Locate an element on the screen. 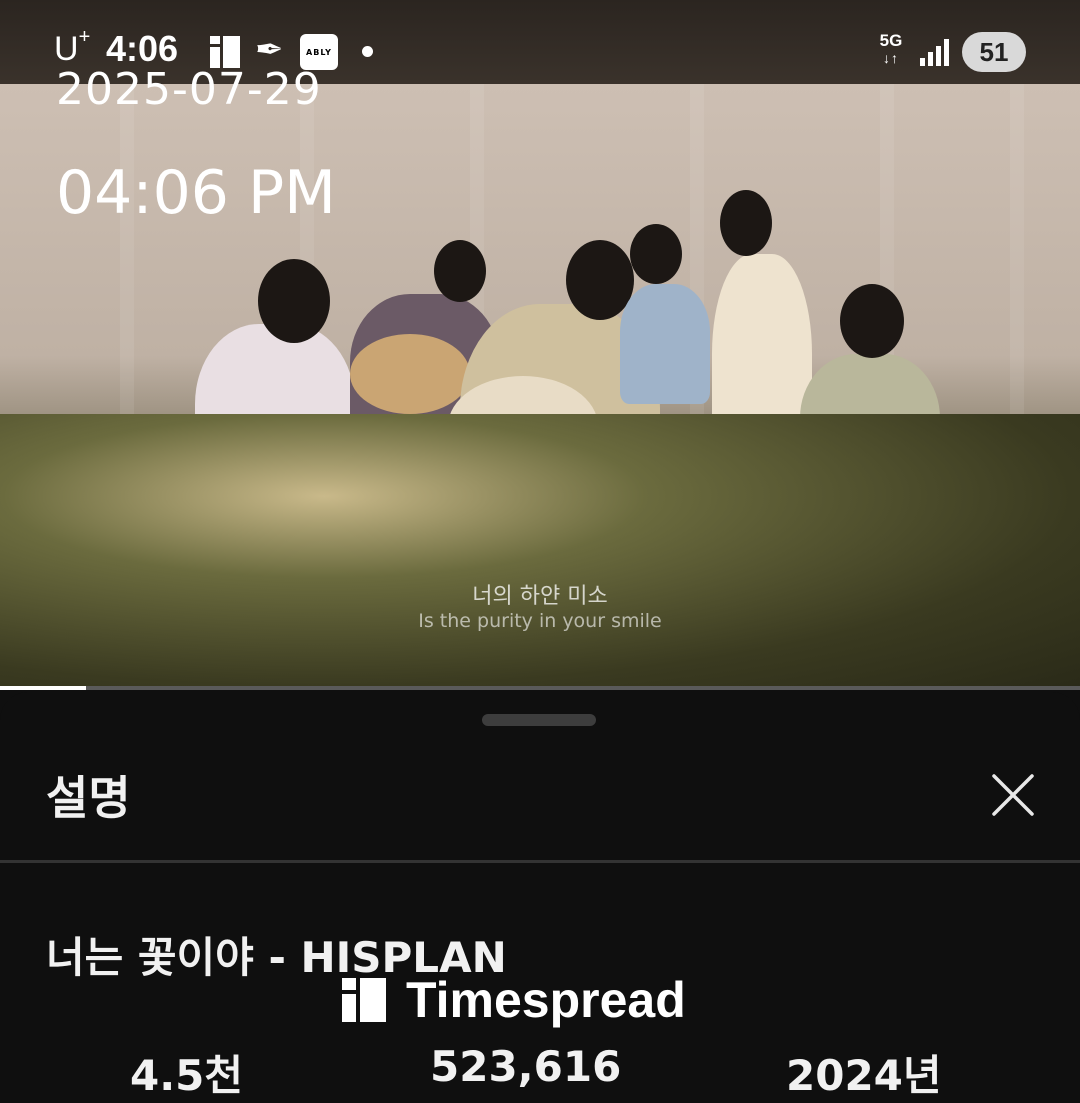 This screenshot has height=1103, width=1080. subtitle-korean: 너의 하얀 미소 is located at coordinates (540, 596).